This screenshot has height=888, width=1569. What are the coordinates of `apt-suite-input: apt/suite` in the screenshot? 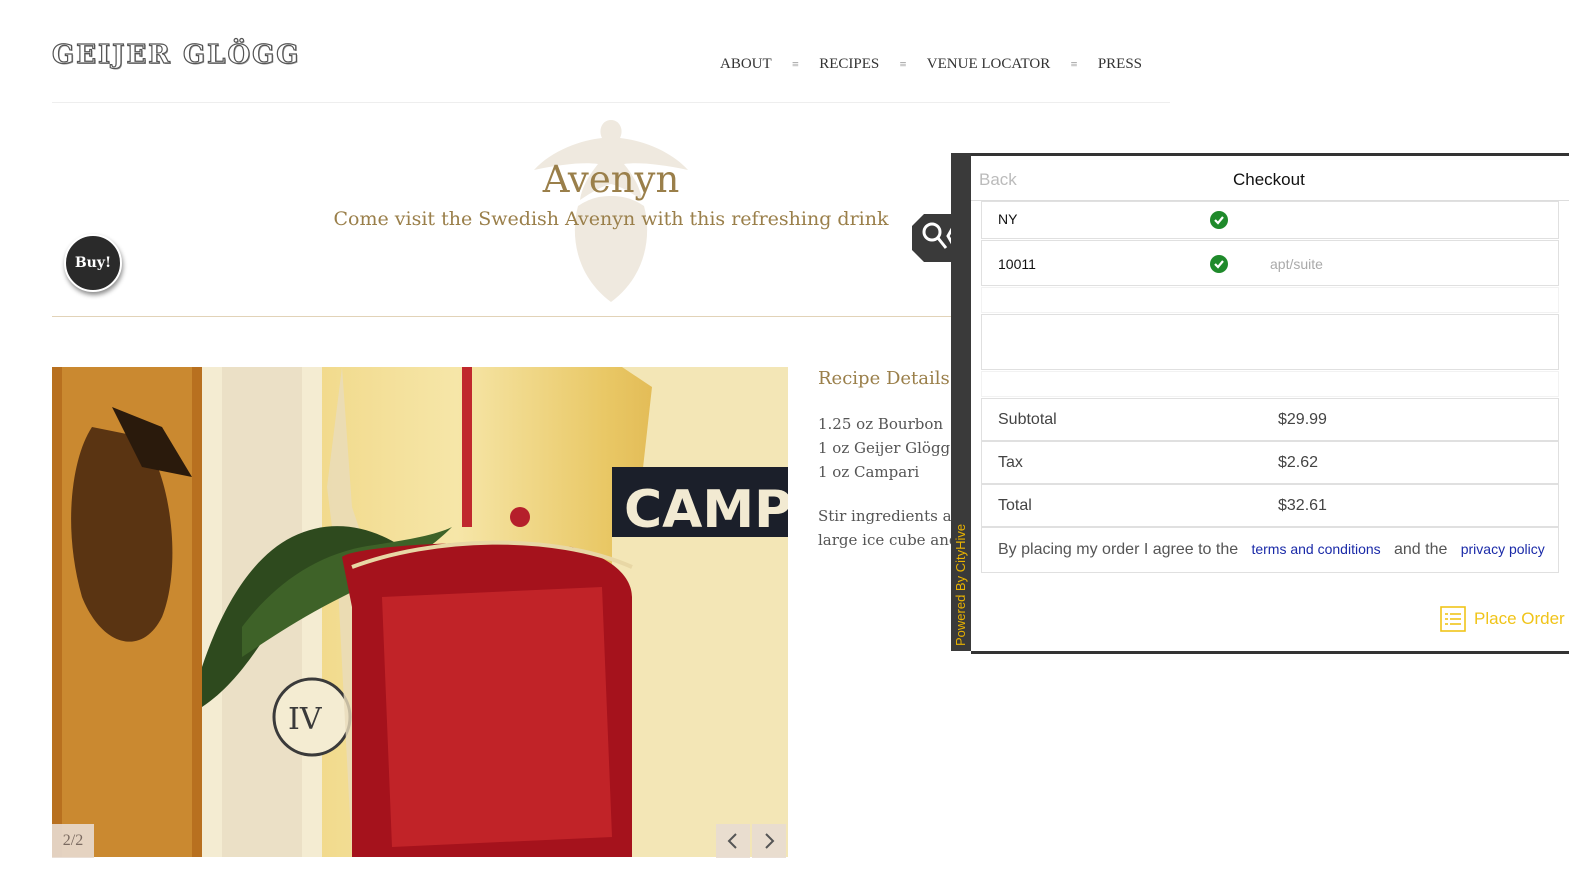 It's located at (1296, 264).